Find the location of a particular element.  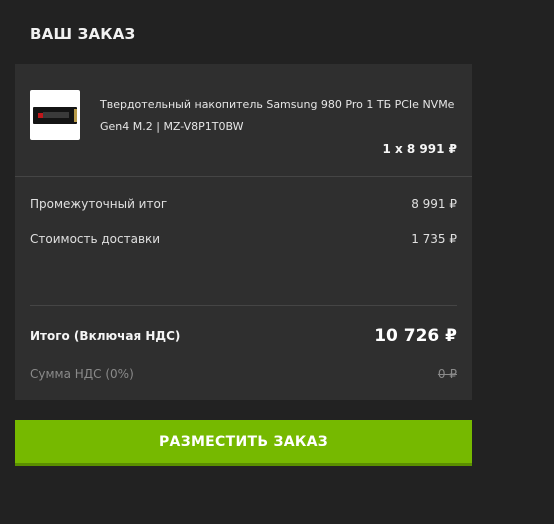

shipping-label: Стоимость доставки is located at coordinates (95, 239).